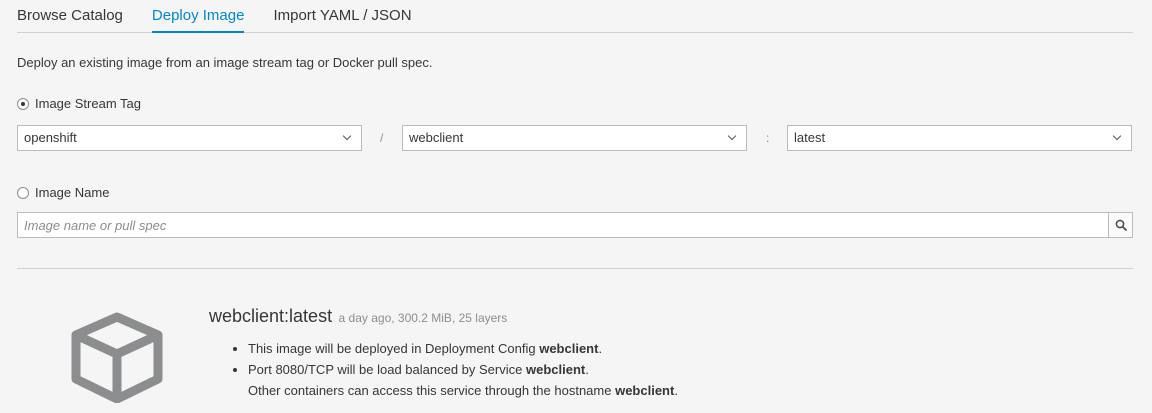 The width and height of the screenshot is (1152, 413). Describe the element at coordinates (23, 103) in the screenshot. I see `image-stream-tag-radio` at that location.